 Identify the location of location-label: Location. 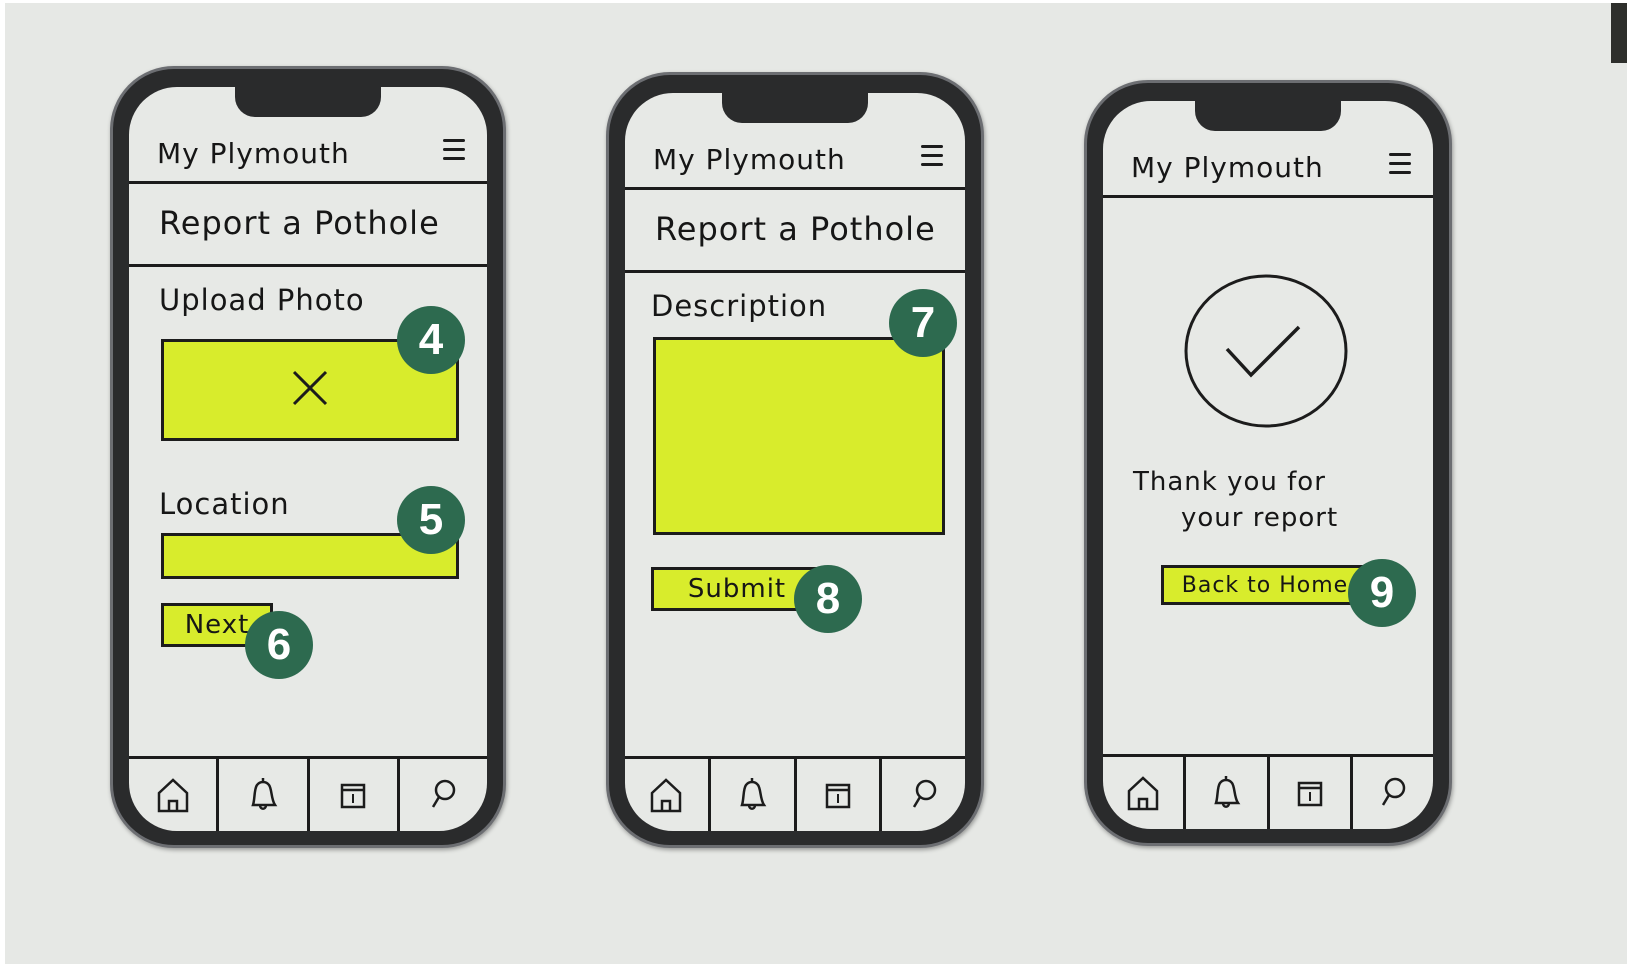
(224, 504).